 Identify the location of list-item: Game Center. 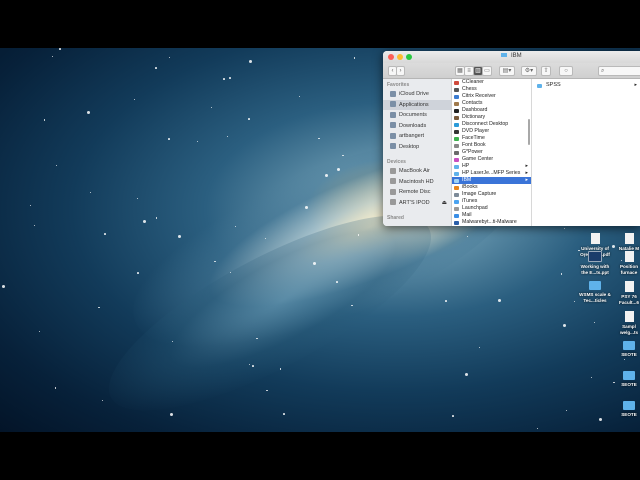
(491, 159).